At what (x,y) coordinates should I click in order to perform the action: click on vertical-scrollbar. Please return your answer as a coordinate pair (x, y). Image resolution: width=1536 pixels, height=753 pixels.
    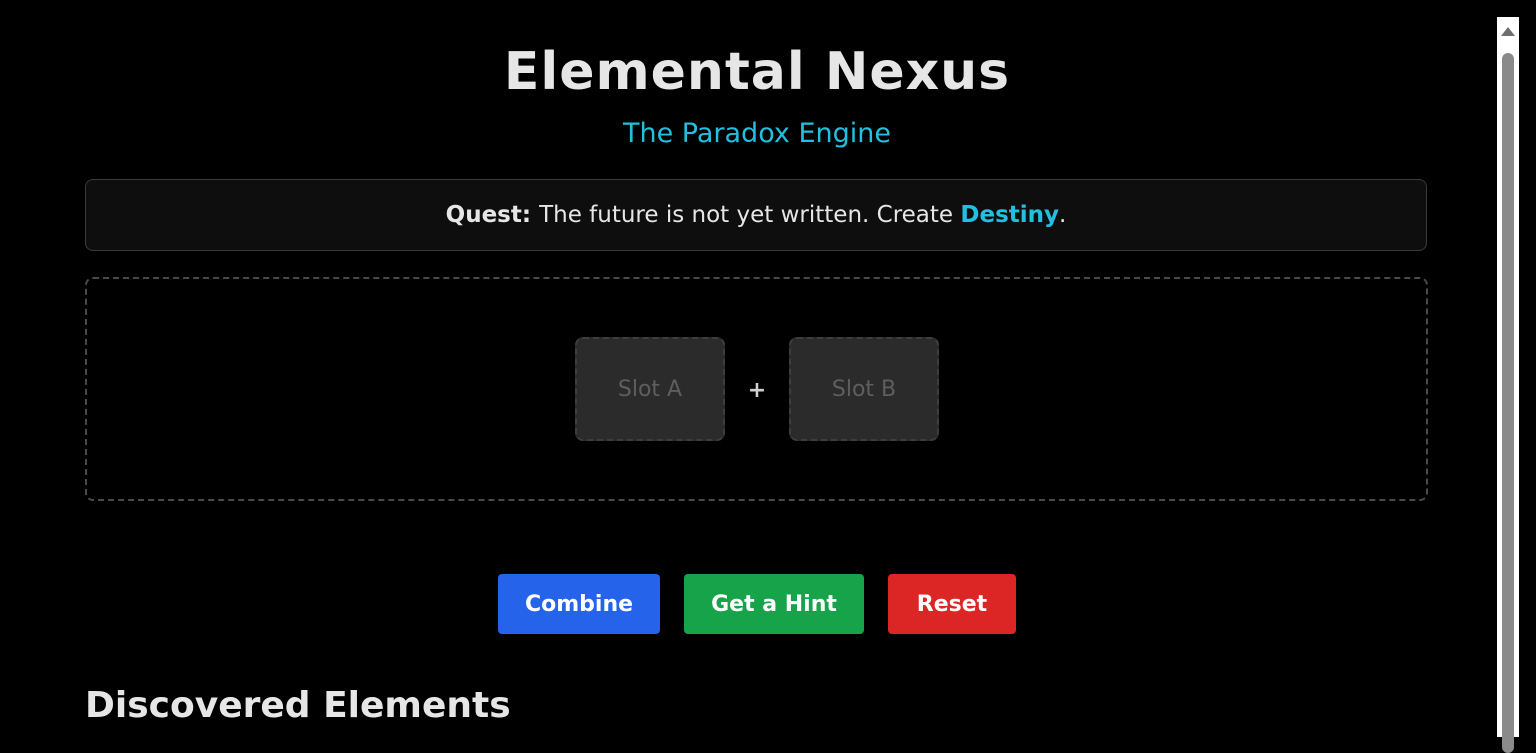
    Looking at the image, I should click on (1508, 385).